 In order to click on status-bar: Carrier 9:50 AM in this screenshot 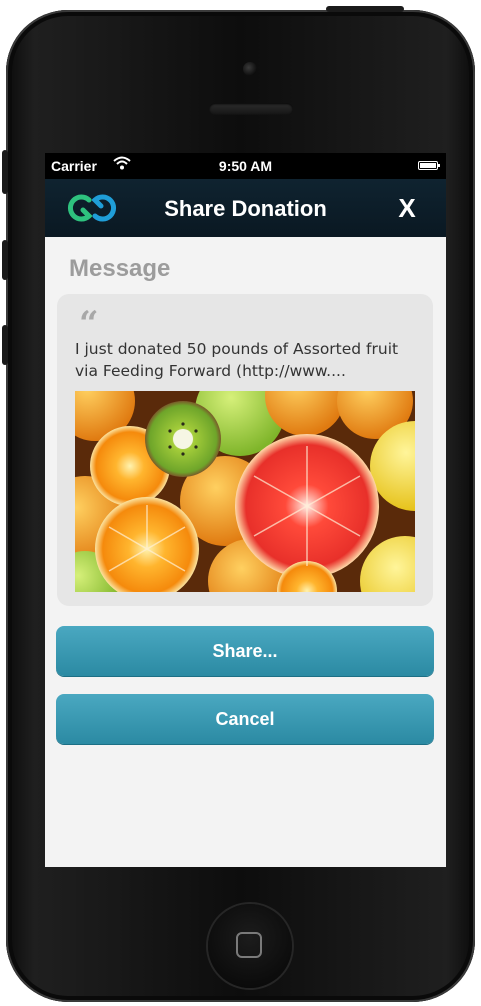, I will do `click(245, 166)`.